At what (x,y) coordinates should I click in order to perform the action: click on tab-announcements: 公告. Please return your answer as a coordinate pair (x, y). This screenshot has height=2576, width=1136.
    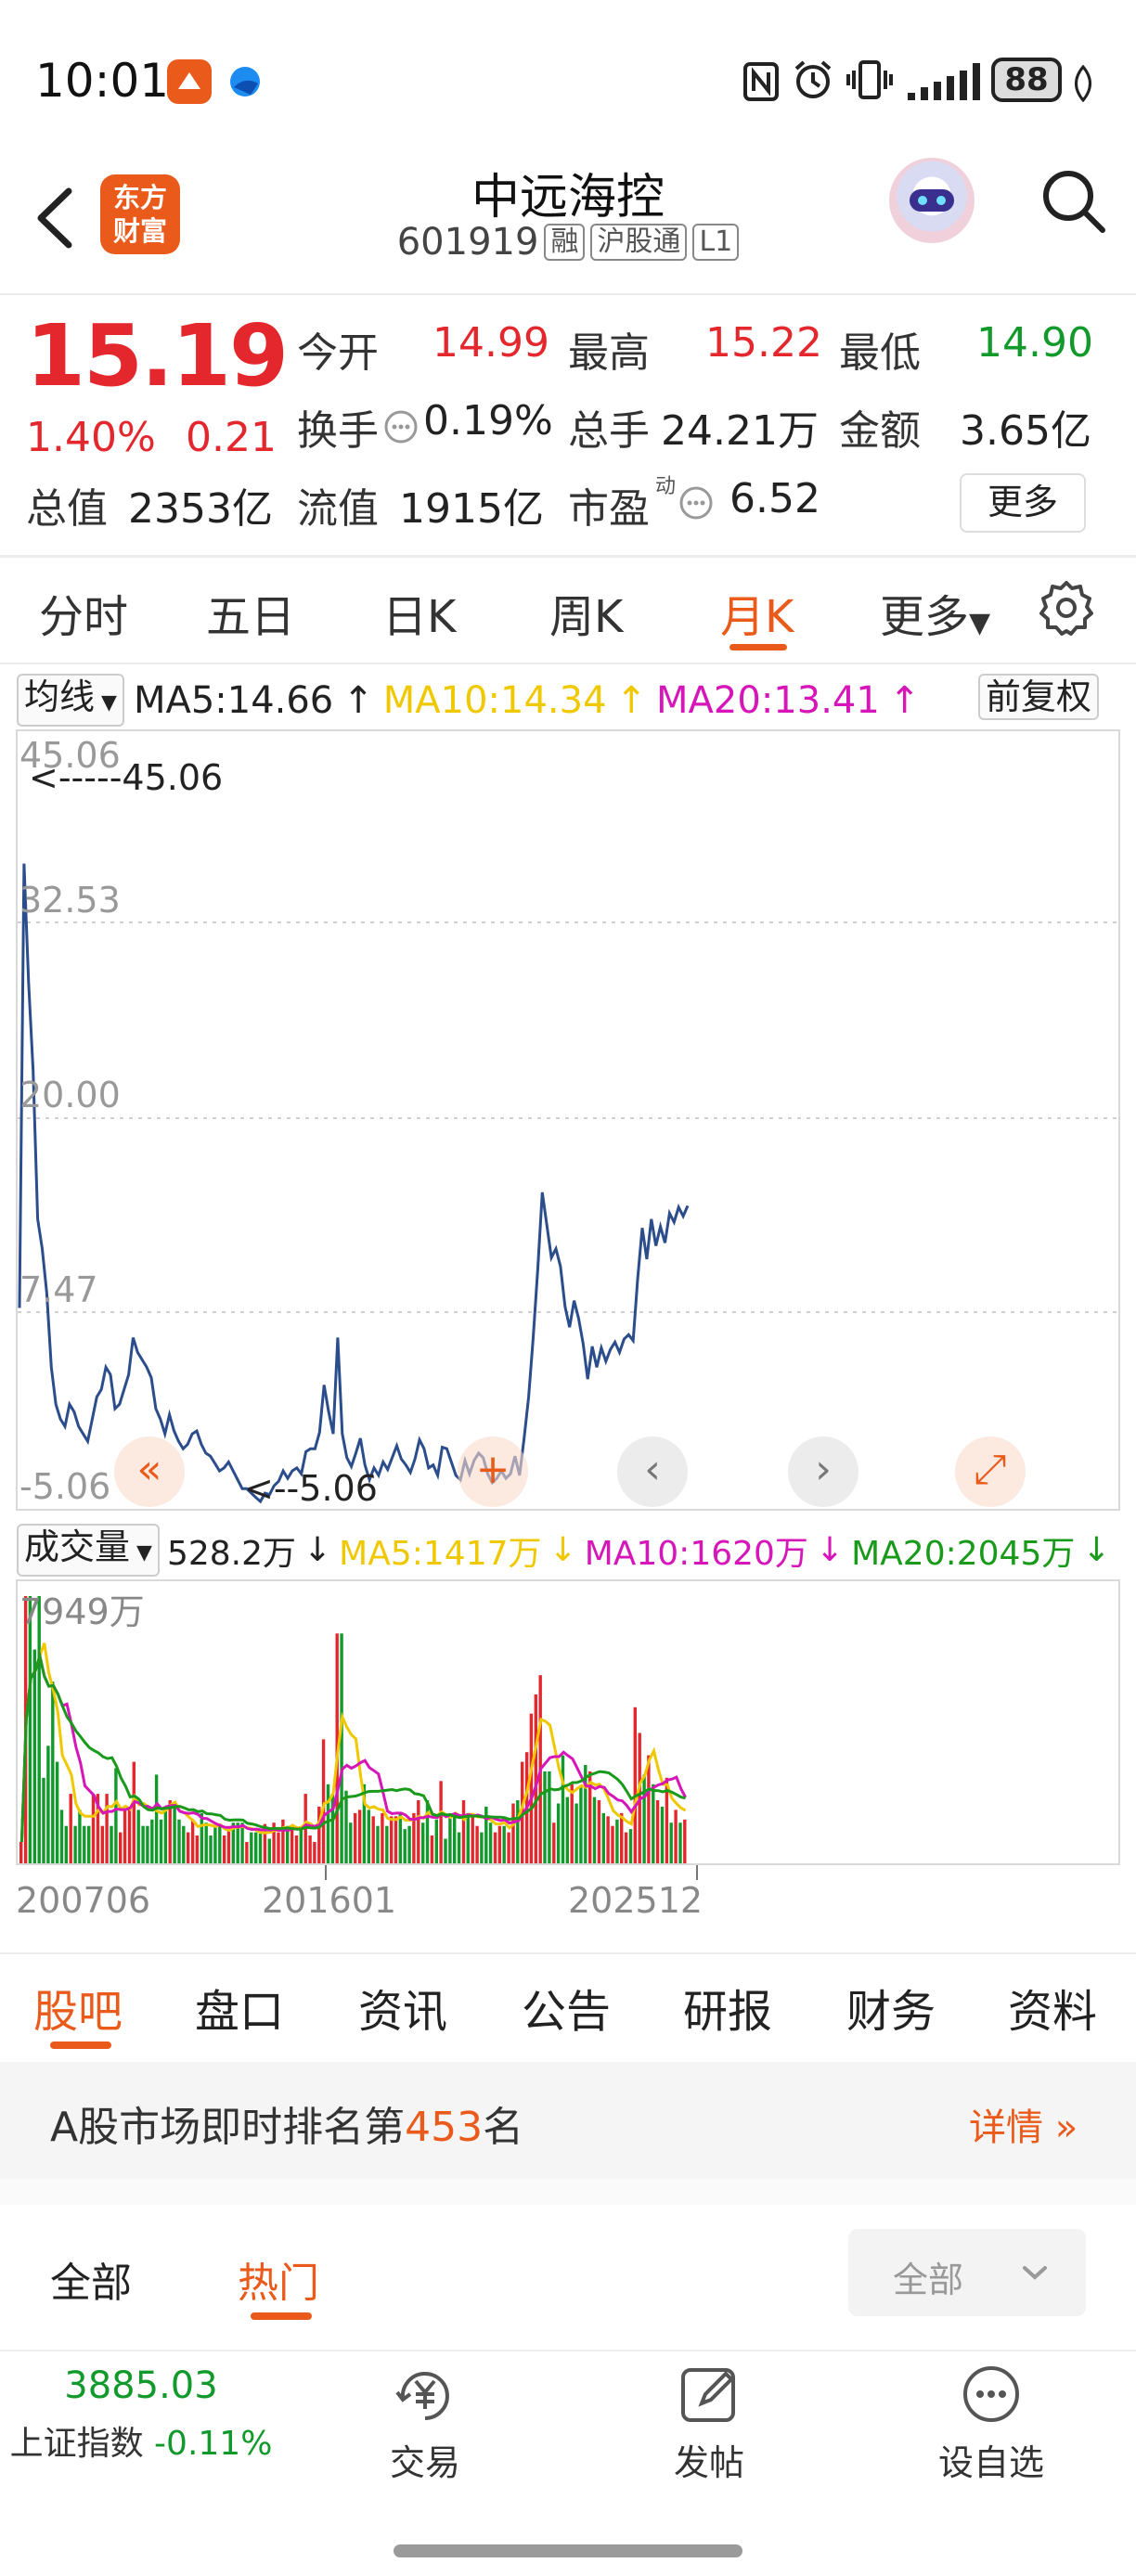
    Looking at the image, I should click on (566, 2007).